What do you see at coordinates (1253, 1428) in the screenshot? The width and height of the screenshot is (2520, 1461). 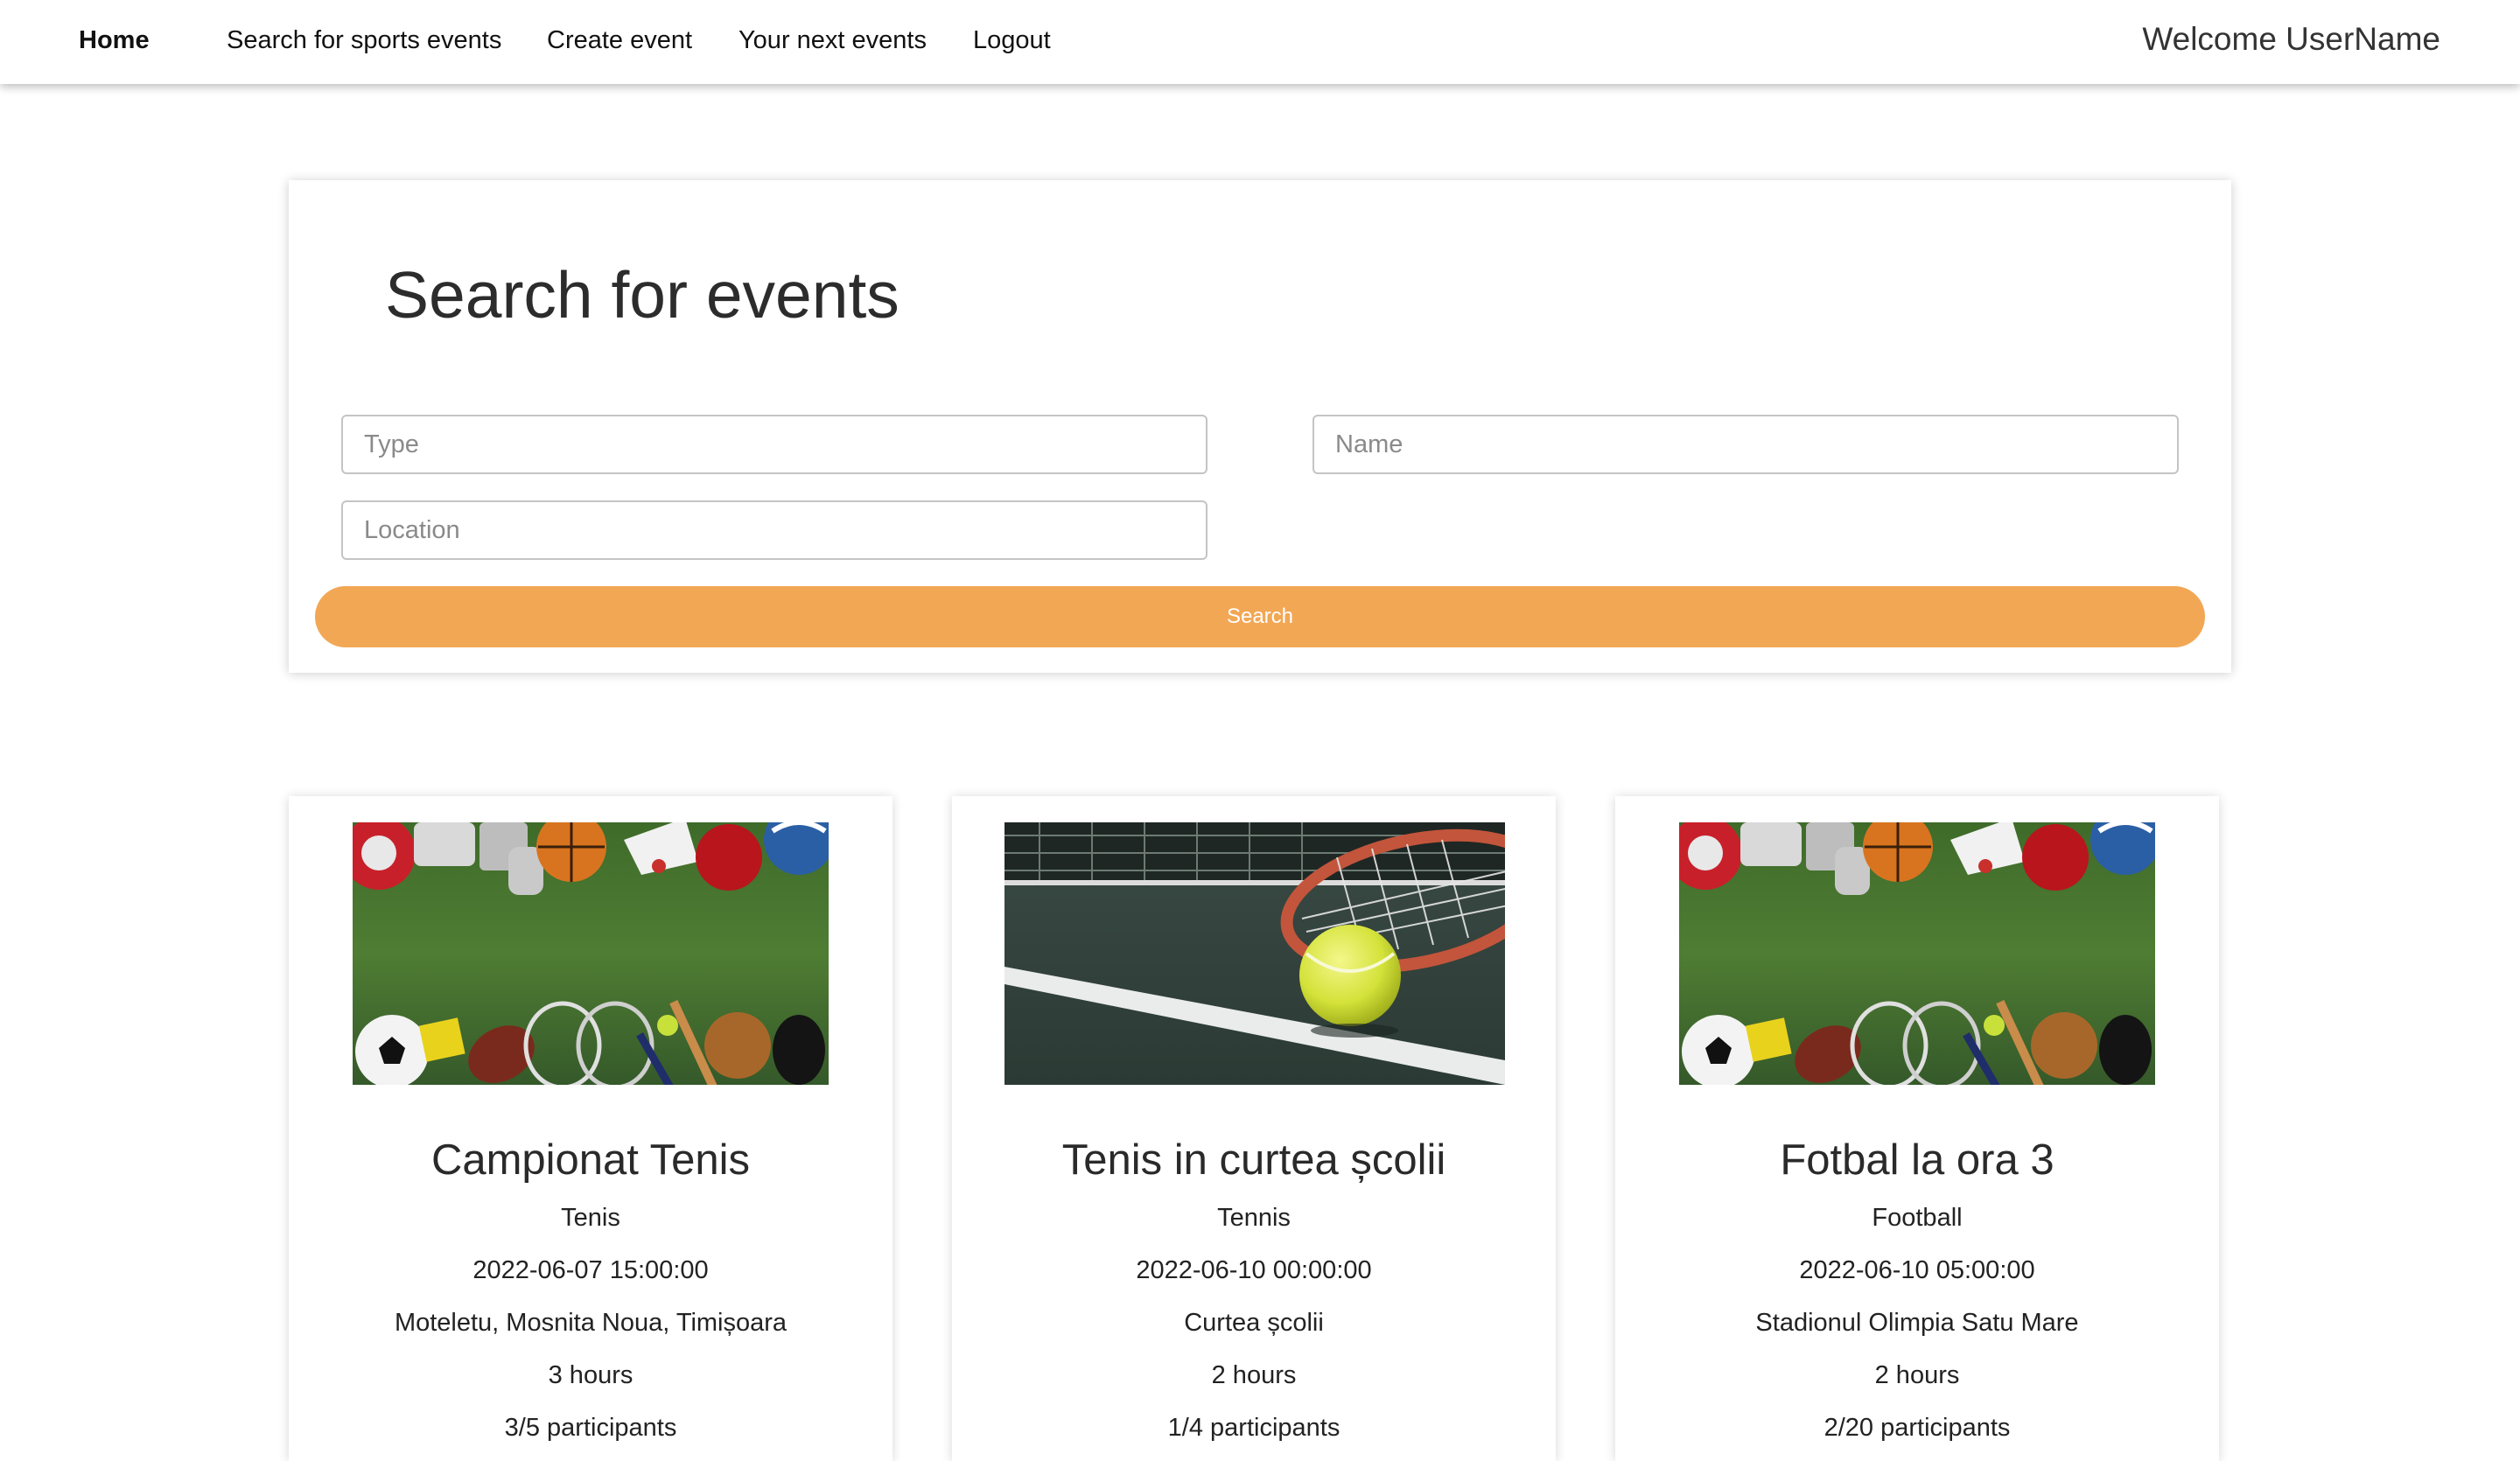 I see `event-participants: 1/4 participants` at bounding box center [1253, 1428].